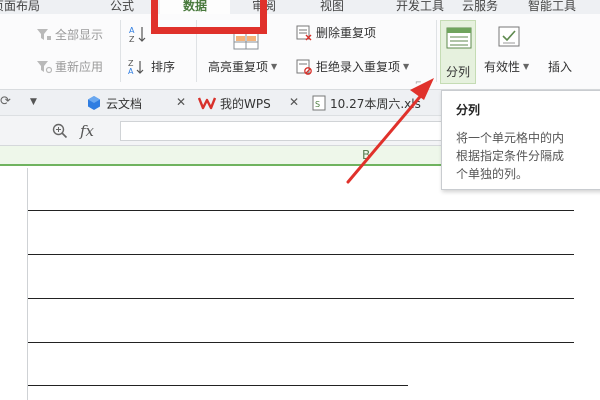  I want to click on sort-button: Z A 排序, so click(151, 66).